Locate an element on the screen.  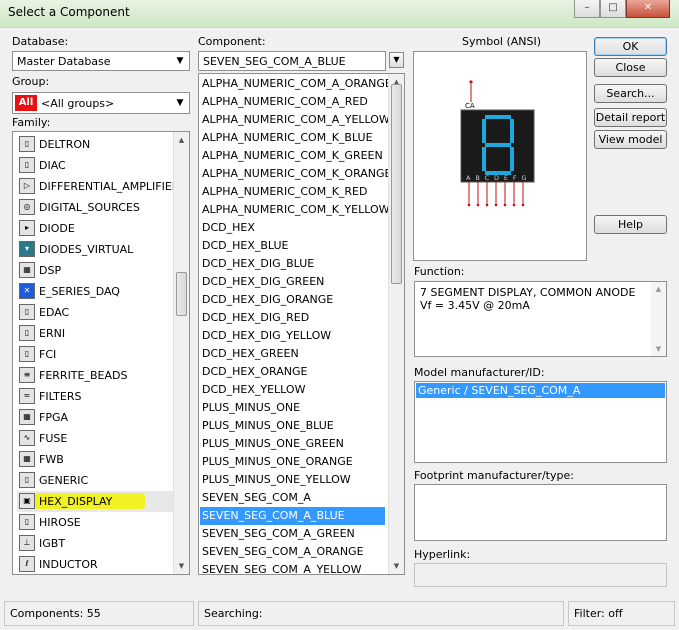
ok-button: OK is located at coordinates (630, 46).